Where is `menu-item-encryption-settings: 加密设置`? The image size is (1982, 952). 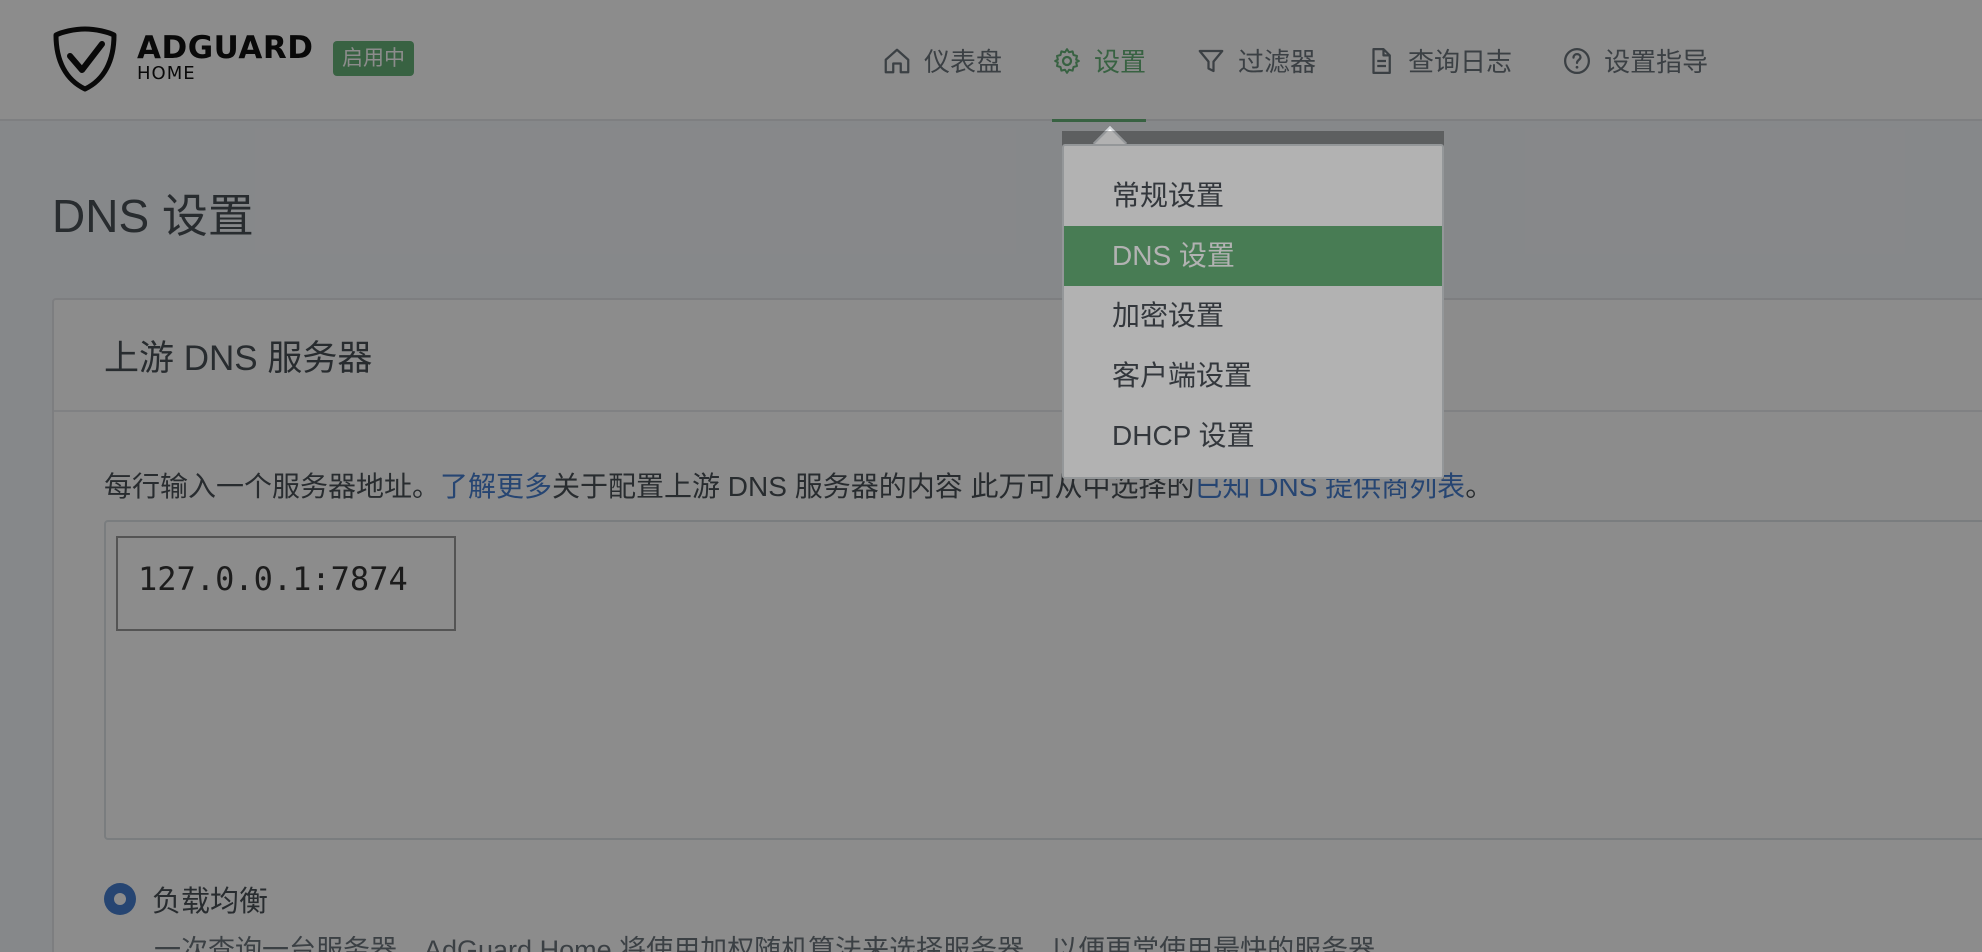 menu-item-encryption-settings: 加密设置 is located at coordinates (1253, 316).